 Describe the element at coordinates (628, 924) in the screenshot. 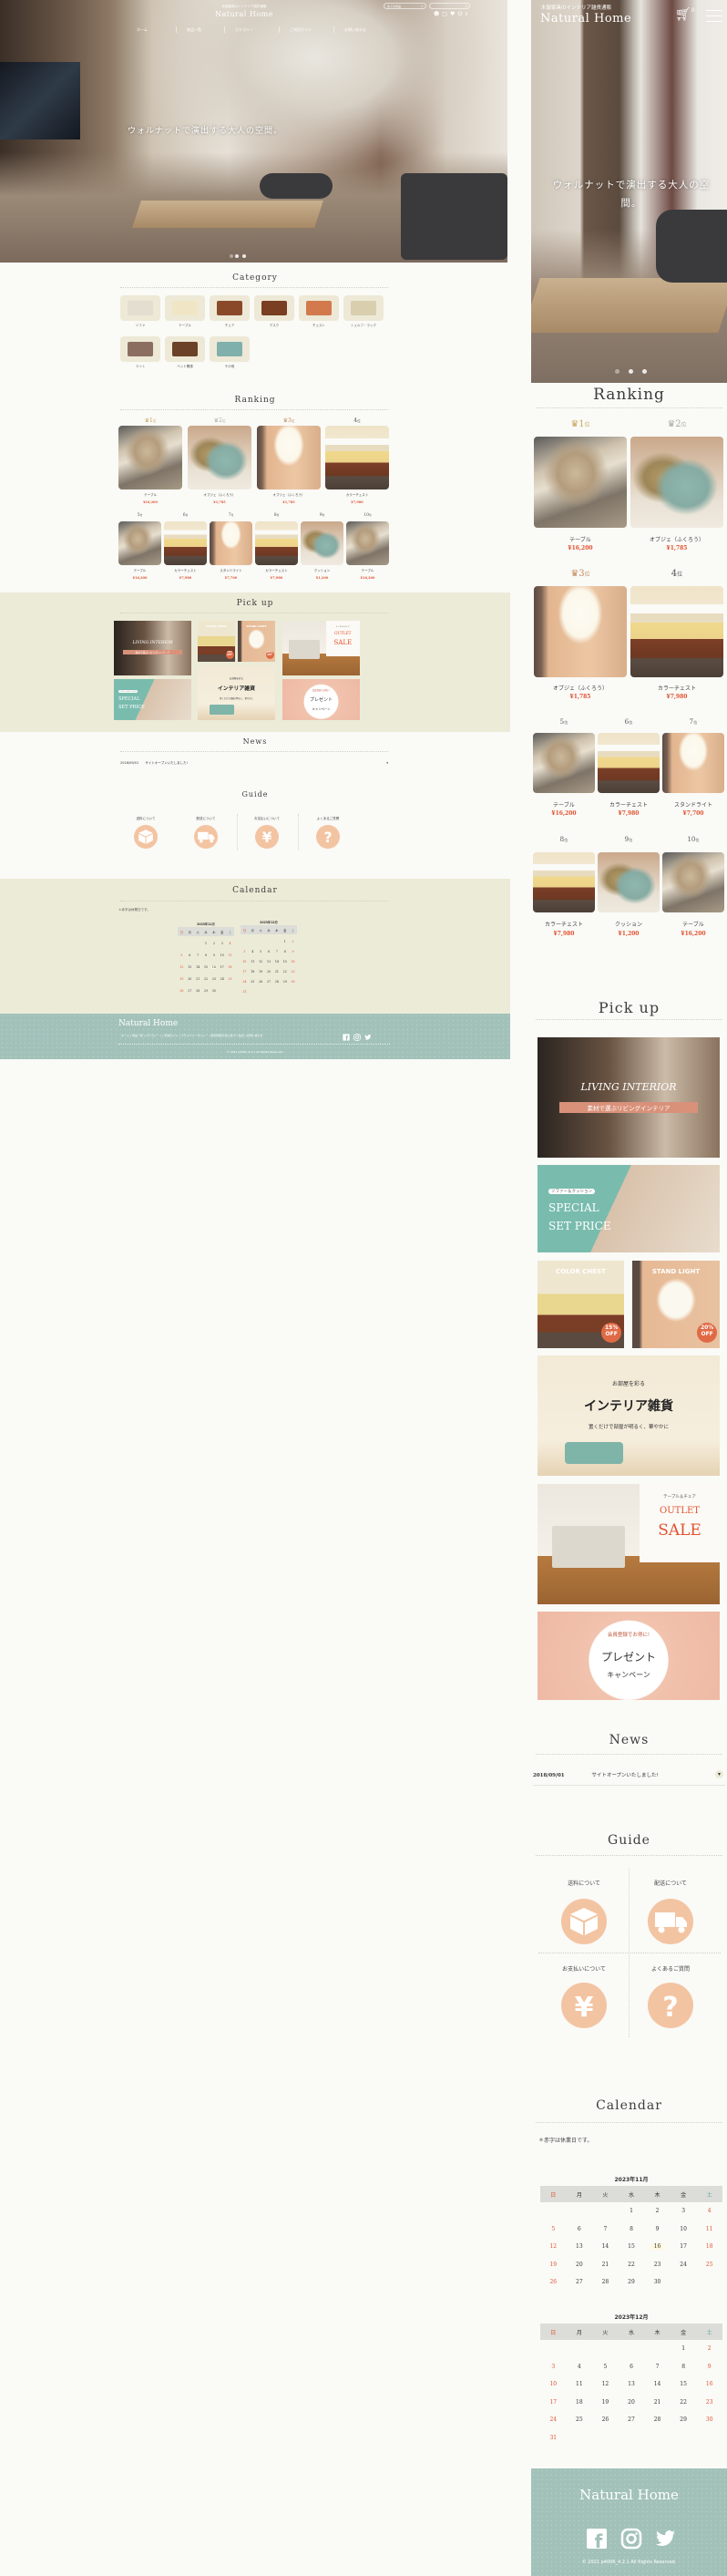

I see `product-name: クッション` at that location.